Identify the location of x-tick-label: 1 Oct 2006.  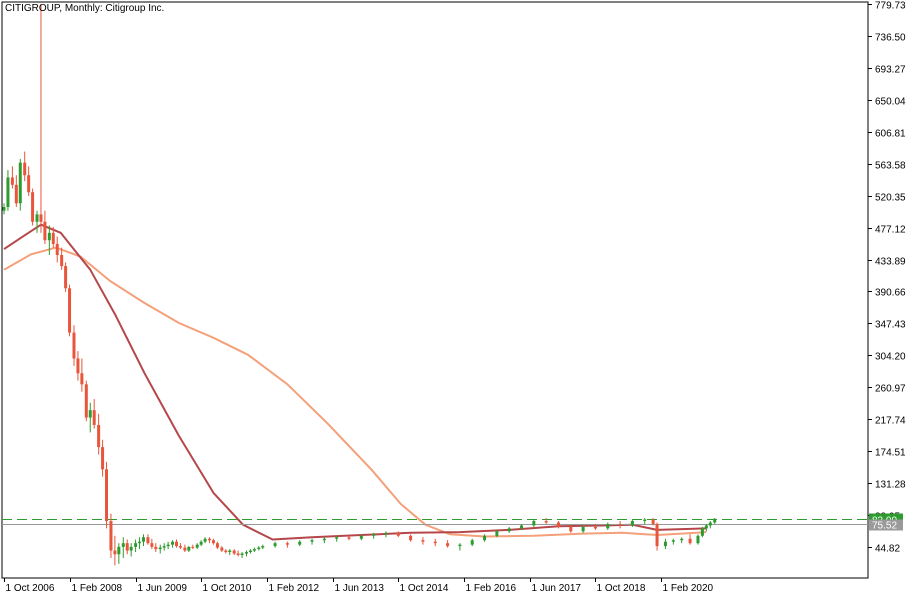
(30, 588).